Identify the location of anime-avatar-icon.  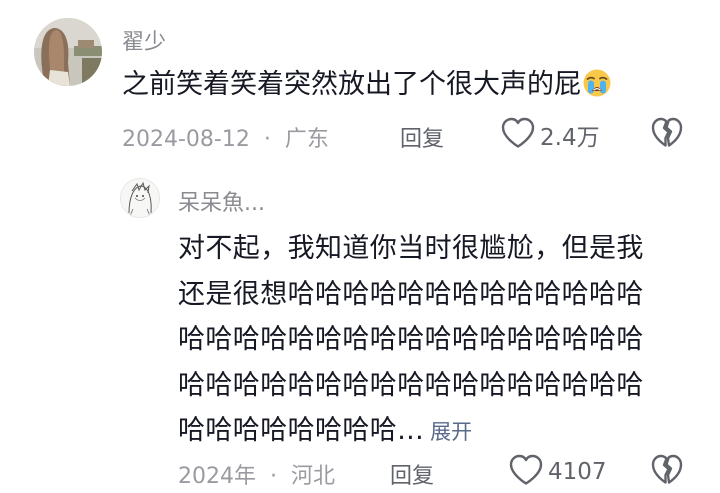
(140, 198).